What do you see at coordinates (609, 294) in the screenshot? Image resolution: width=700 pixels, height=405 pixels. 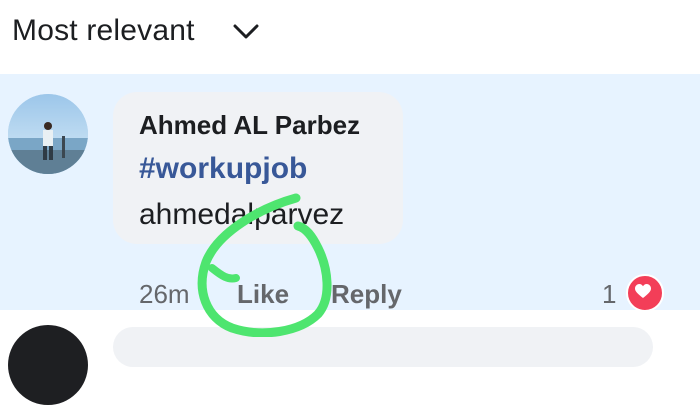 I see `reaction-count: 1` at bounding box center [609, 294].